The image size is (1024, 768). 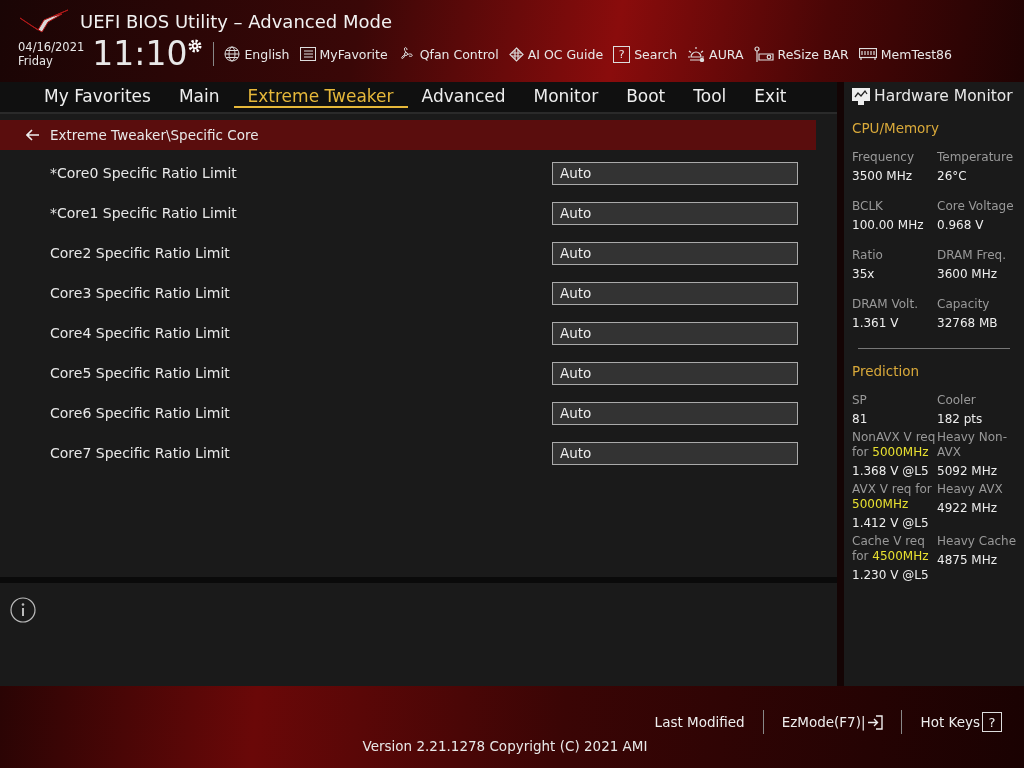 I want to click on toolbar-button: ReSize BAR, so click(x=801, y=54).